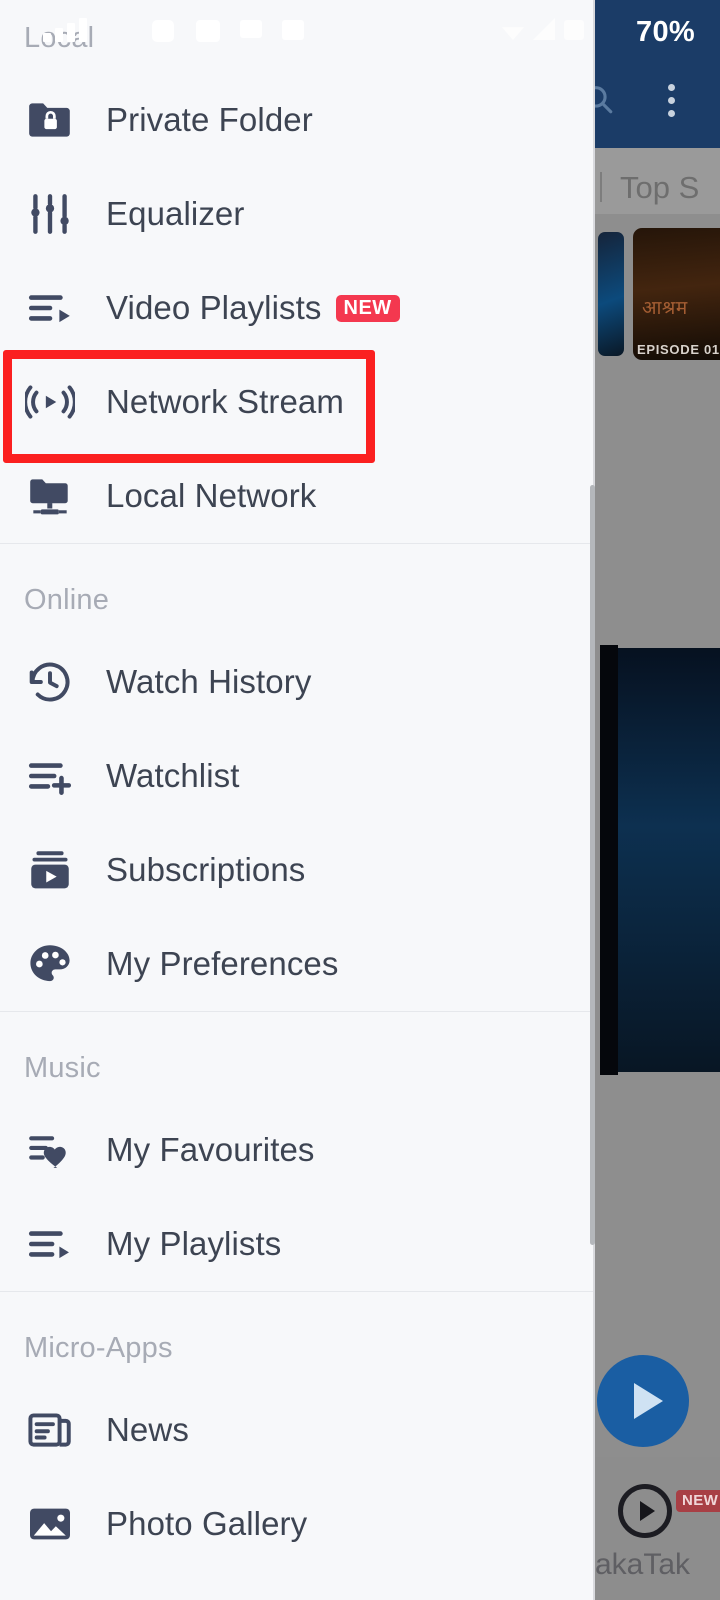 The height and width of the screenshot is (1600, 720). What do you see at coordinates (643, 1564) in the screenshot?
I see `moj-takatak-label: akaTak` at bounding box center [643, 1564].